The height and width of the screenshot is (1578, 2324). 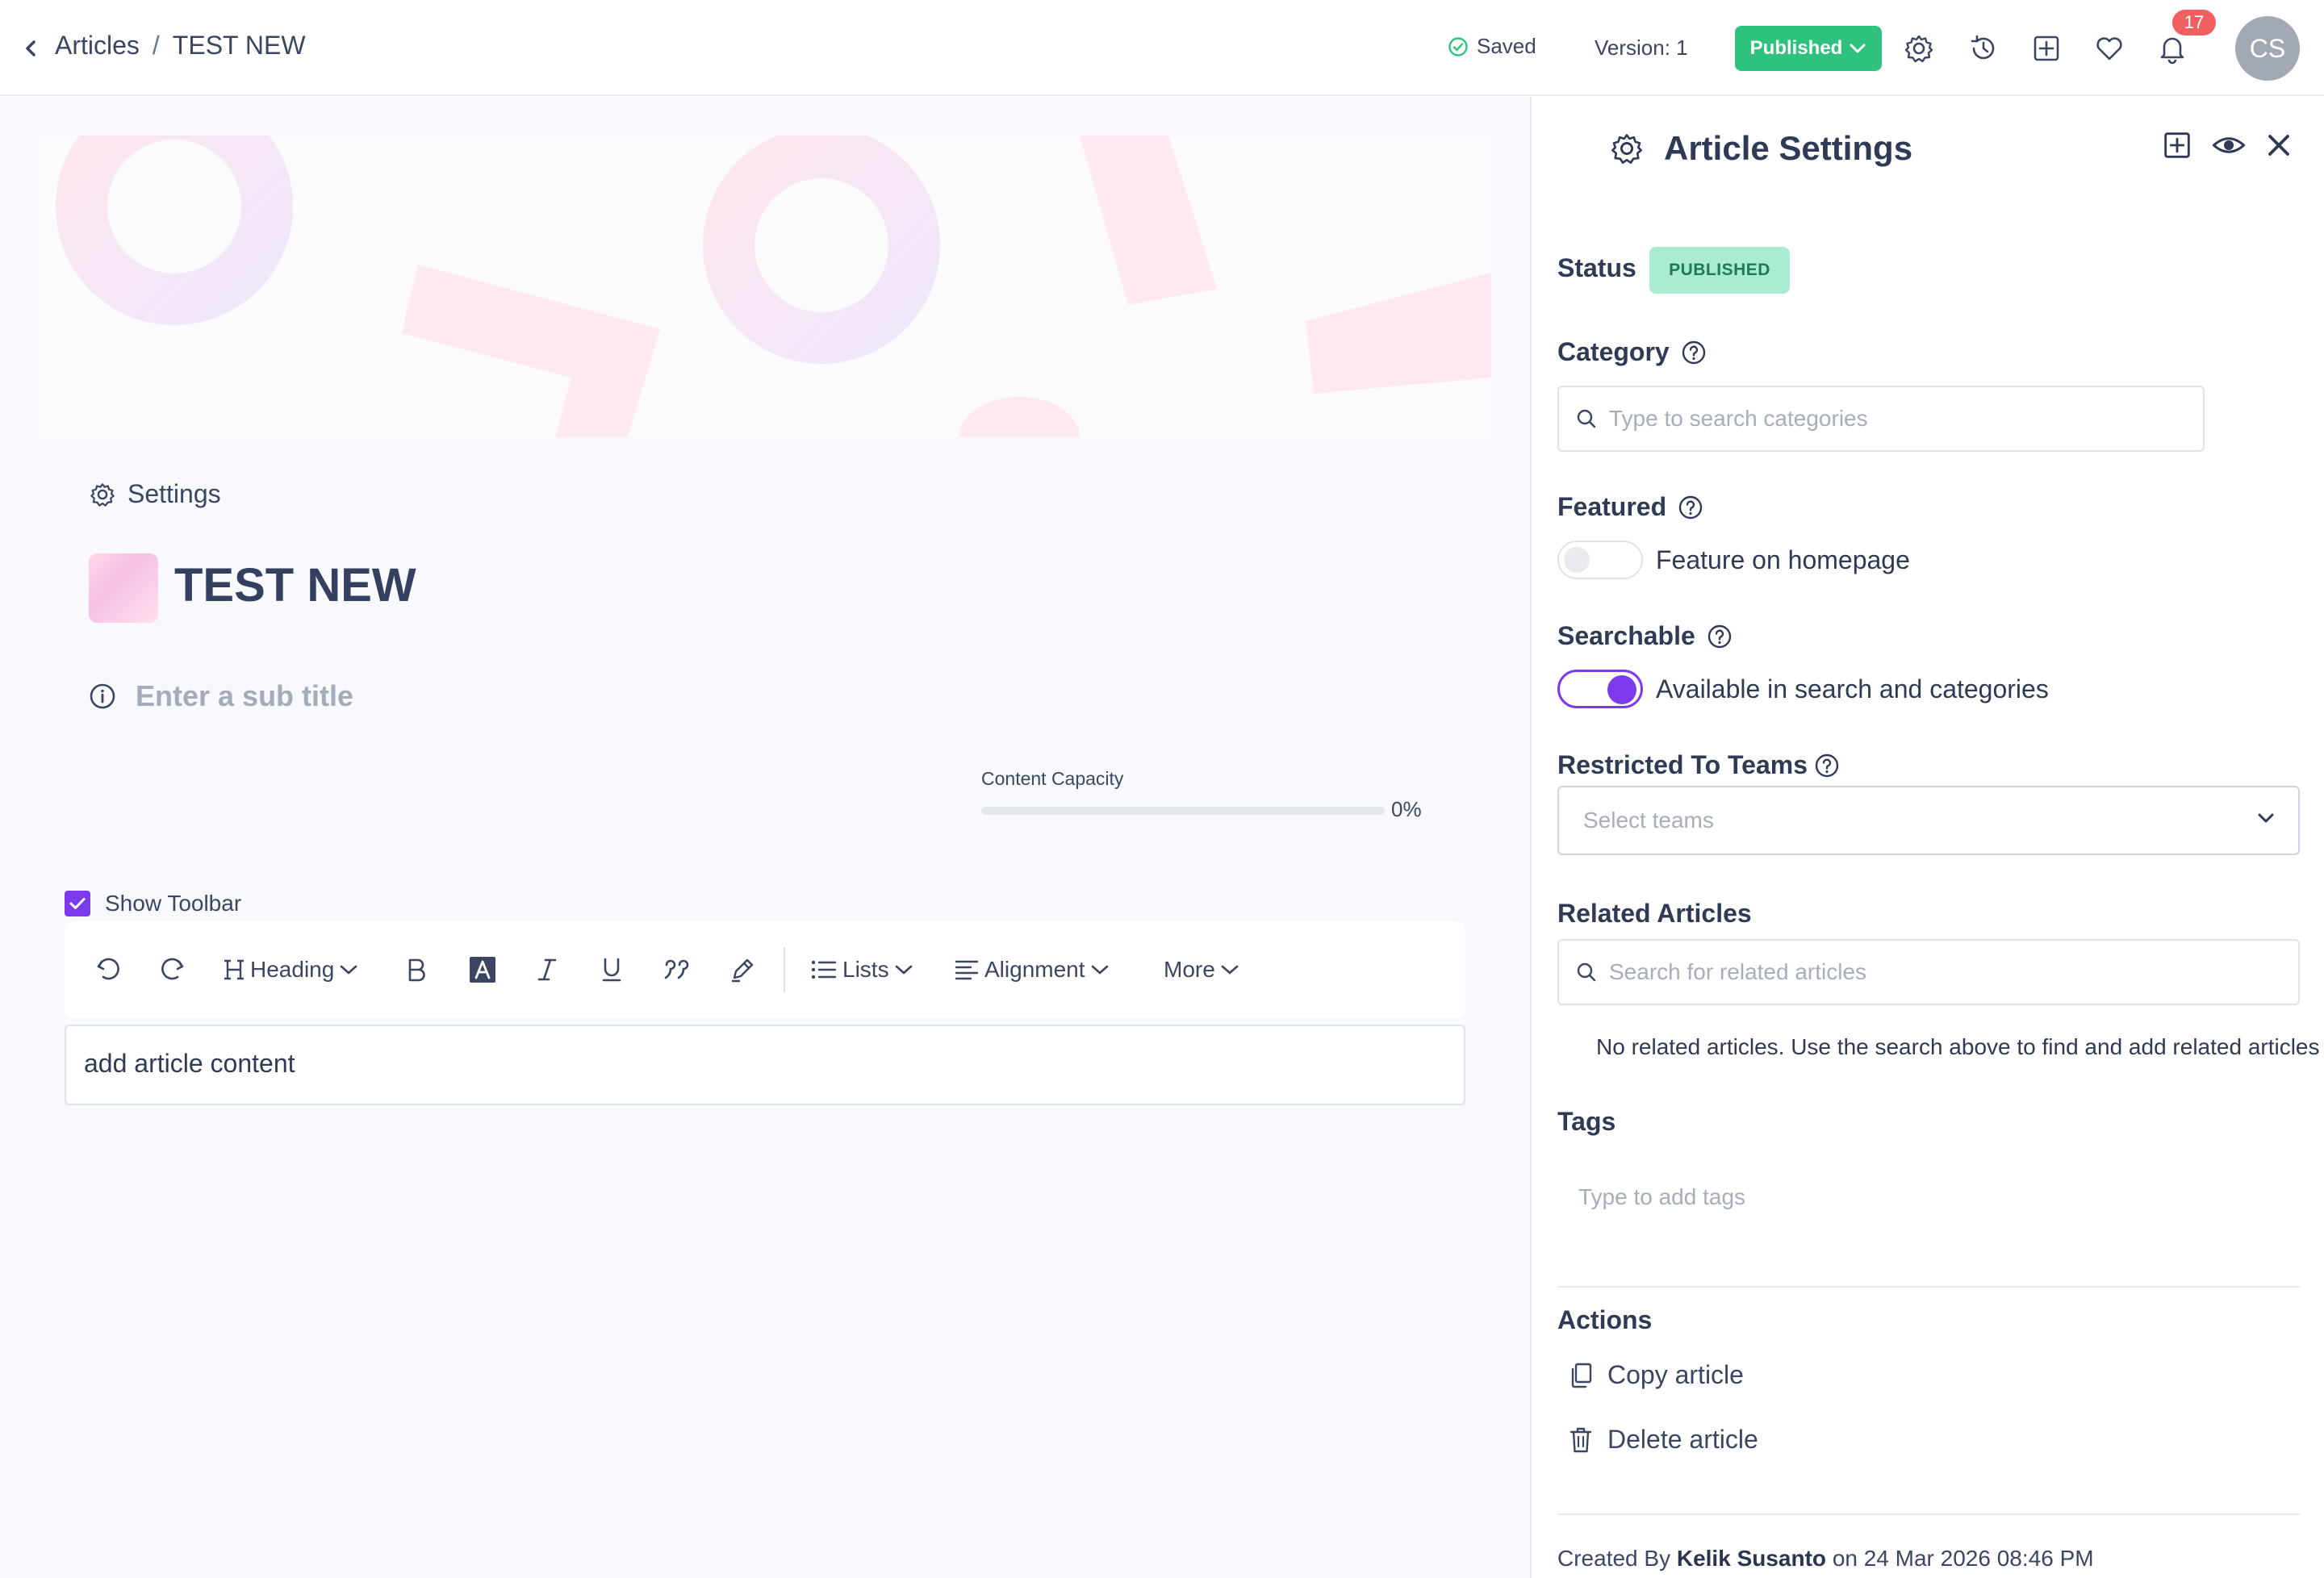 What do you see at coordinates (1052, 778) in the screenshot?
I see `content-capacity-label: Content Capacity` at bounding box center [1052, 778].